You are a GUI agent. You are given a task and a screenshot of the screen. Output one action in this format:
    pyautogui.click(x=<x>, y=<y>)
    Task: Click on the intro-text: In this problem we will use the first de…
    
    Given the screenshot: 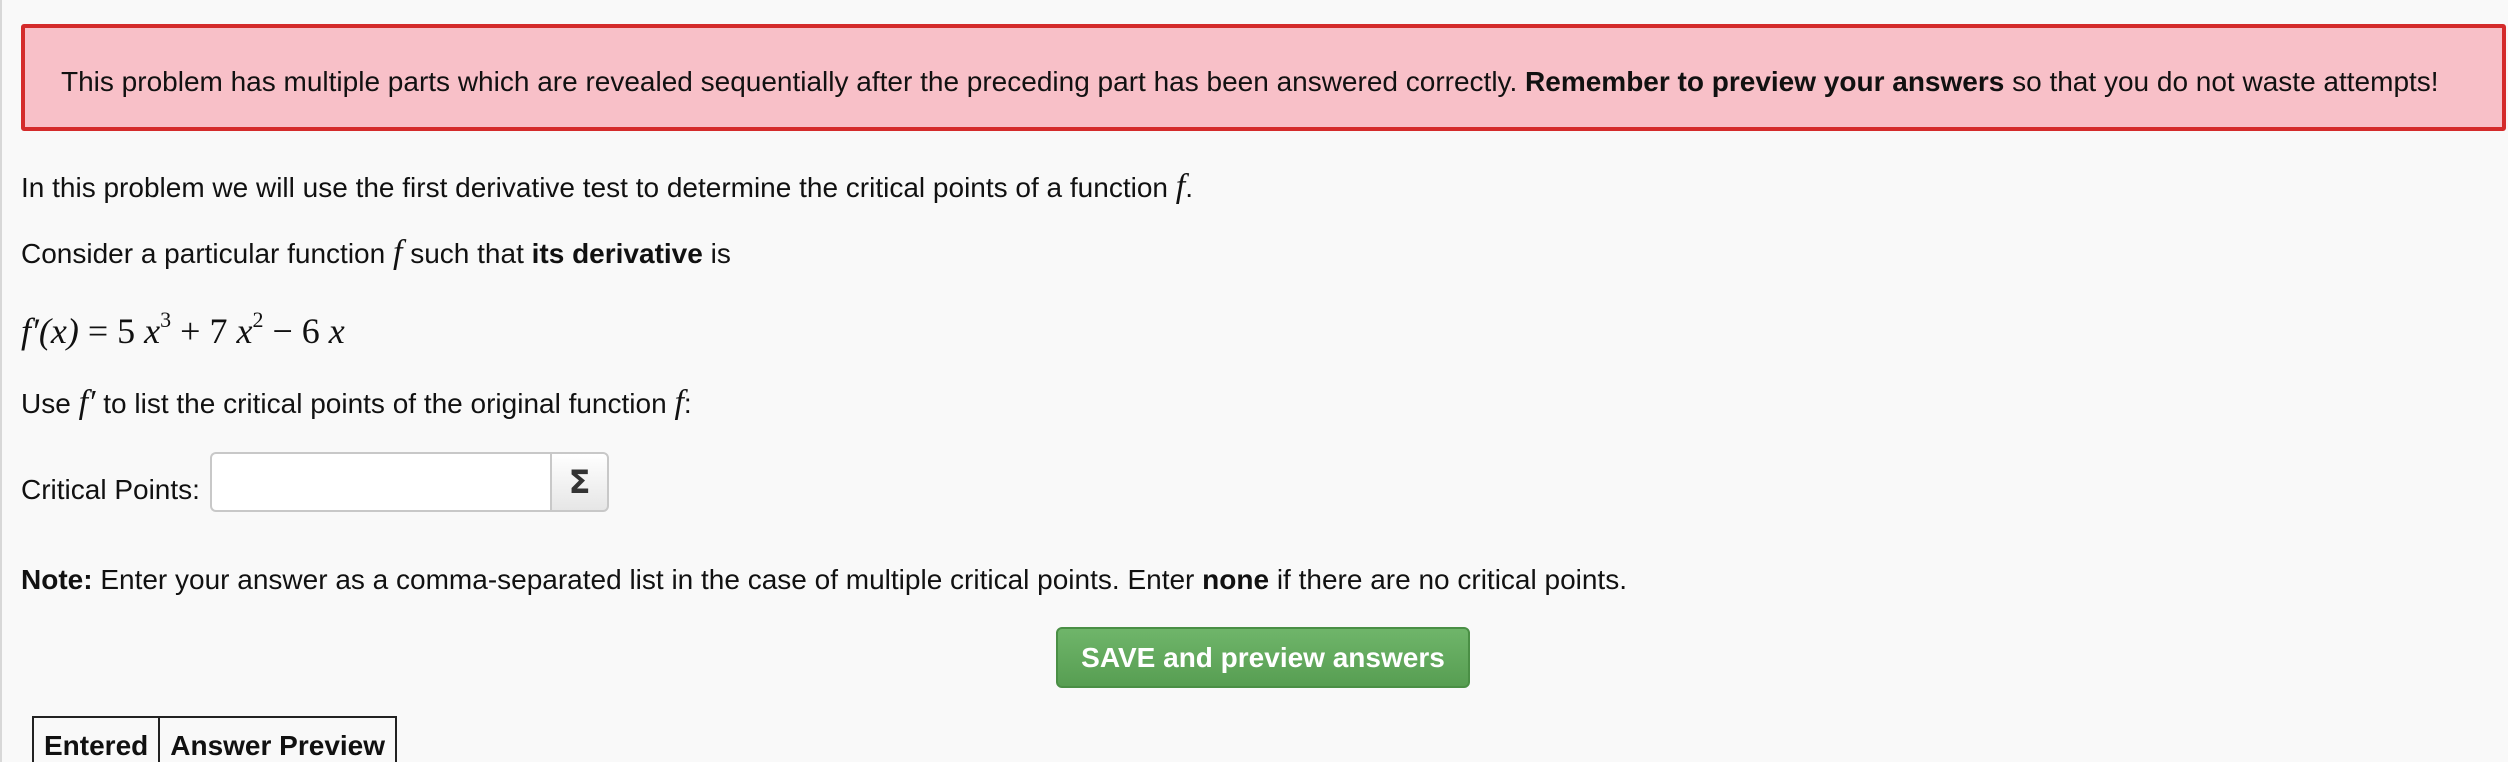 What is the action you would take?
    pyautogui.click(x=607, y=187)
    